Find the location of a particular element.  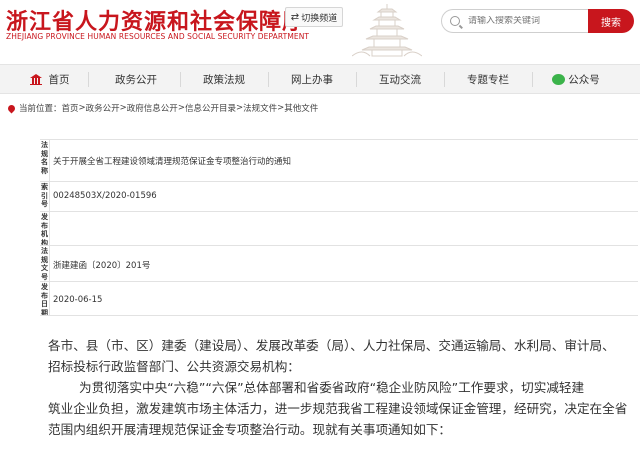

home-icon is located at coordinates (35, 79).